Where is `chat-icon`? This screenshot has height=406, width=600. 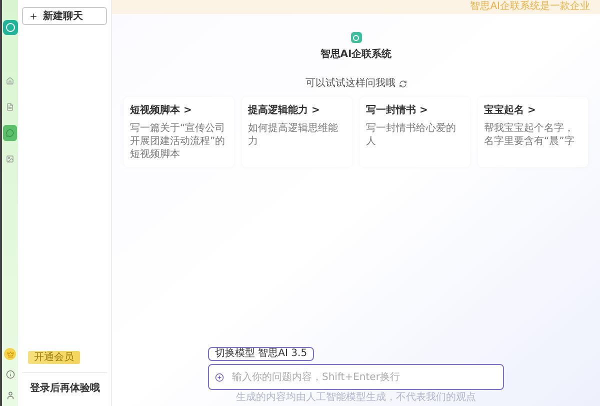 chat-icon is located at coordinates (10, 133).